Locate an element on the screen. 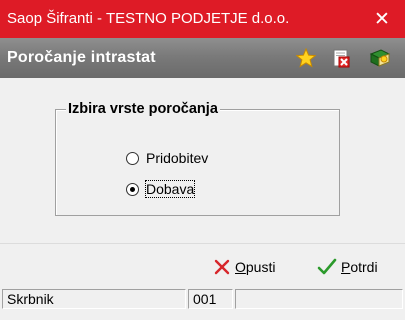  radio-button-dobava is located at coordinates (132, 189).